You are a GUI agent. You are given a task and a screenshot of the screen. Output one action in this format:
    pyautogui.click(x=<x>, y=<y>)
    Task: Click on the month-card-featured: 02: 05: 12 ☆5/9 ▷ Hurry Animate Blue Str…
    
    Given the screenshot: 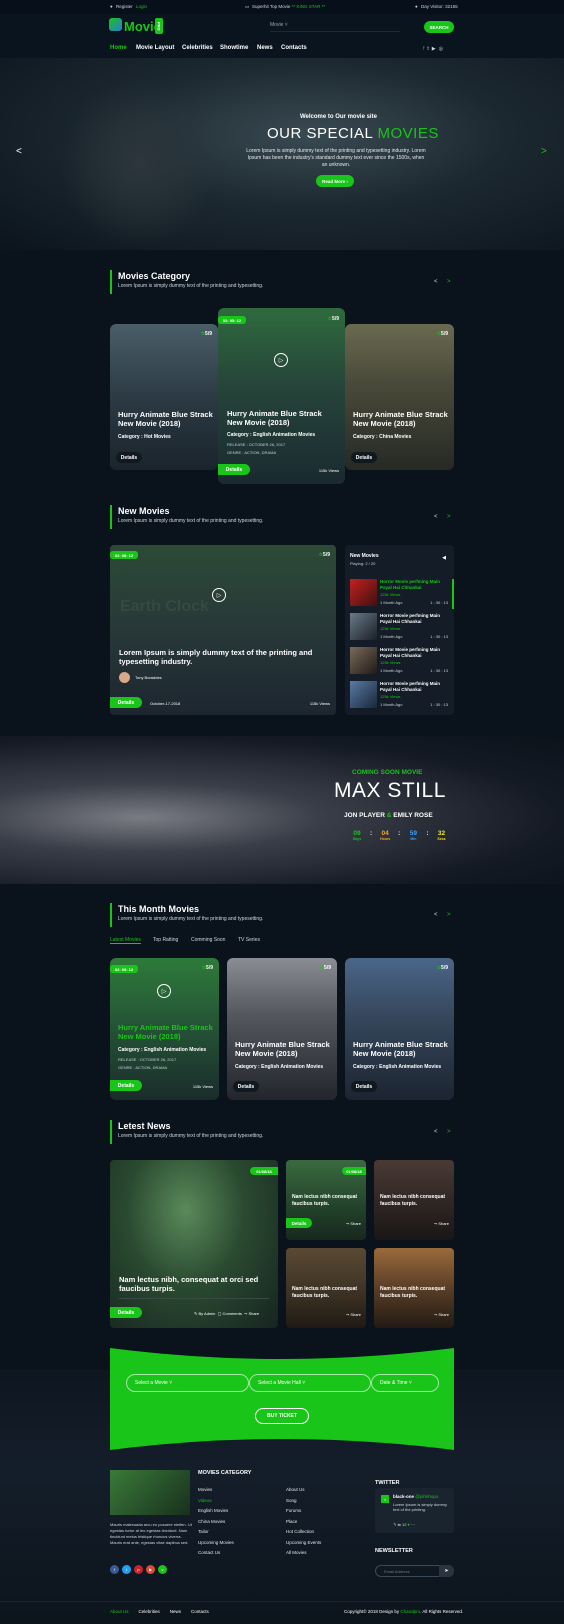 What is the action you would take?
    pyautogui.click(x=164, y=1029)
    